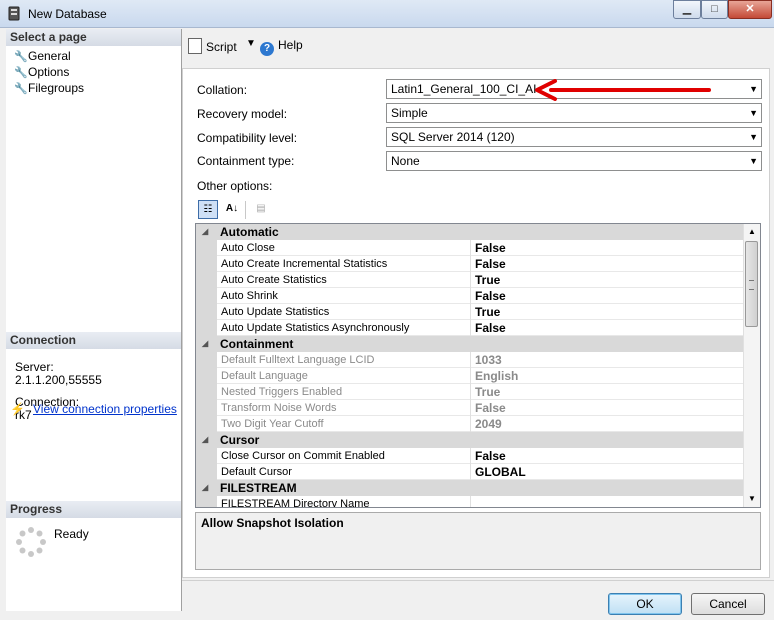  I want to click on property-row: Auto Create Statistics True, so click(470, 280).